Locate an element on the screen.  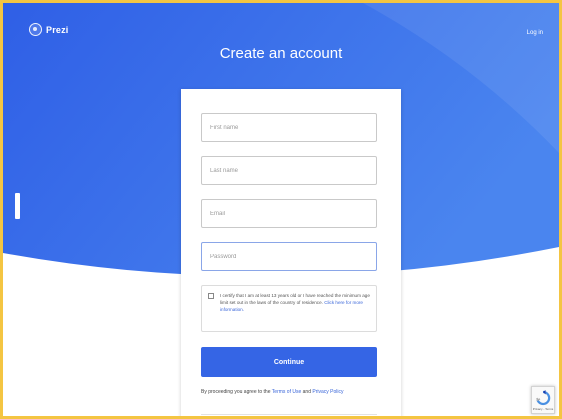
password-field is located at coordinates (289, 256).